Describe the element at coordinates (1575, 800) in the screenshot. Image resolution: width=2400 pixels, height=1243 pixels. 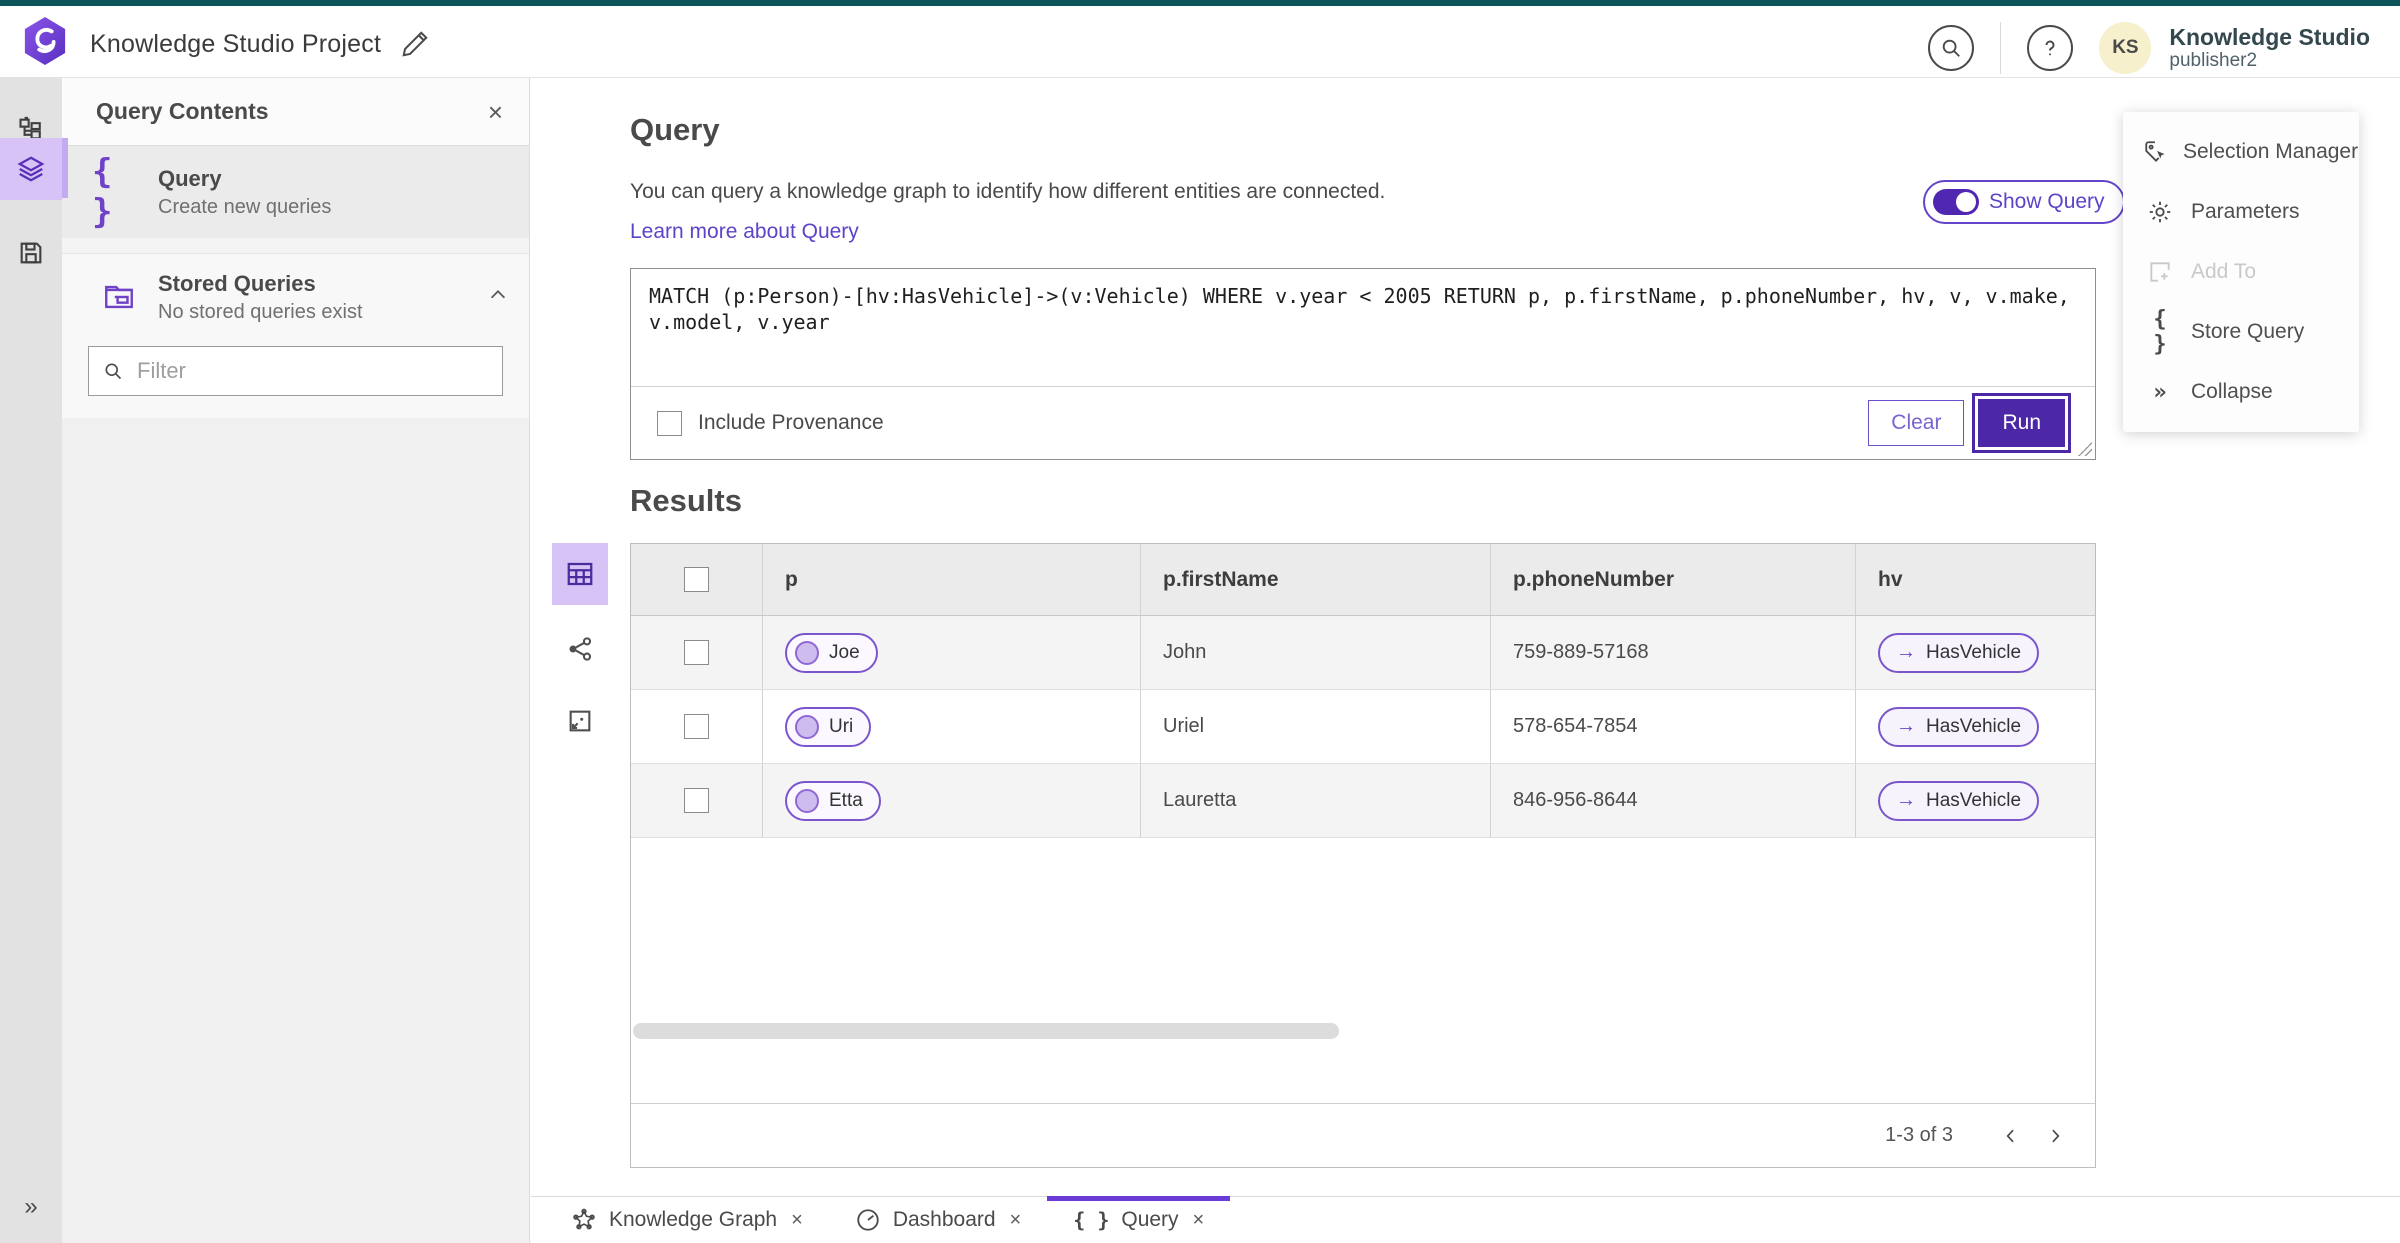
I see `cell-phonenumber: 846-956-8644` at that location.